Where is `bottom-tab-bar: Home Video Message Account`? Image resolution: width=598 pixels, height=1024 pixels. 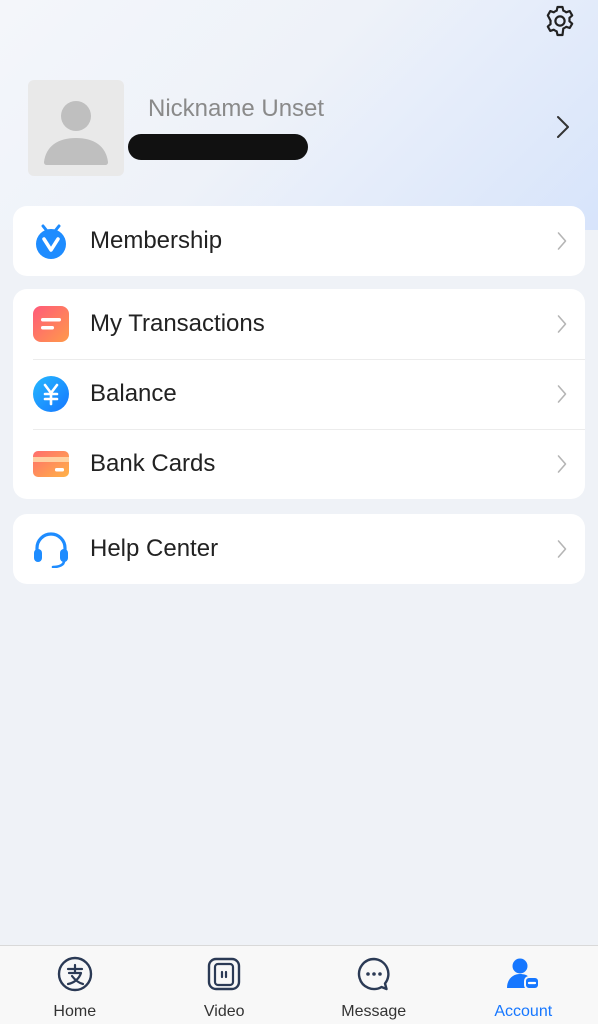 bottom-tab-bar: Home Video Message Account is located at coordinates (299, 984).